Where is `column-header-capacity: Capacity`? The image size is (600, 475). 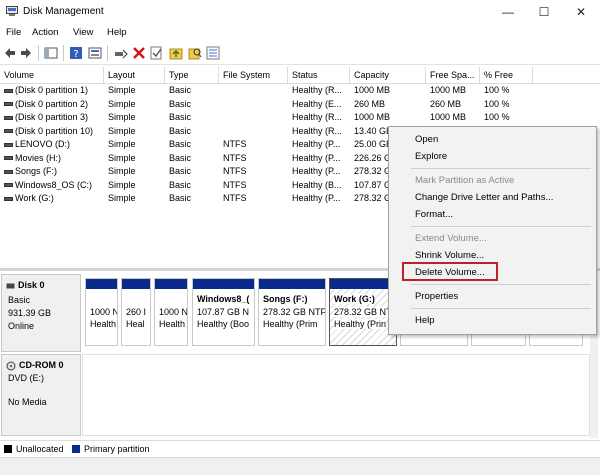
column-header-capacity: Capacity is located at coordinates (371, 75).